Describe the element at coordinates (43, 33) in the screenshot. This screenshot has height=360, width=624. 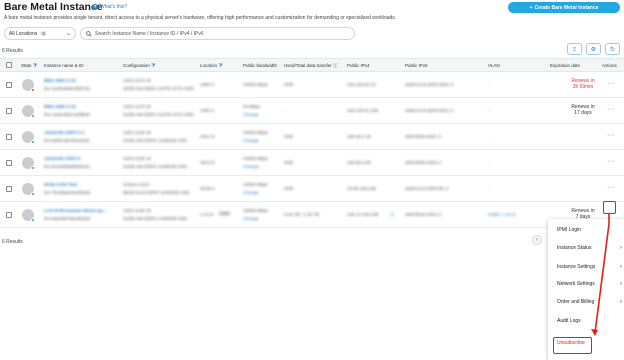
I see `location-count-badge: 6` at that location.